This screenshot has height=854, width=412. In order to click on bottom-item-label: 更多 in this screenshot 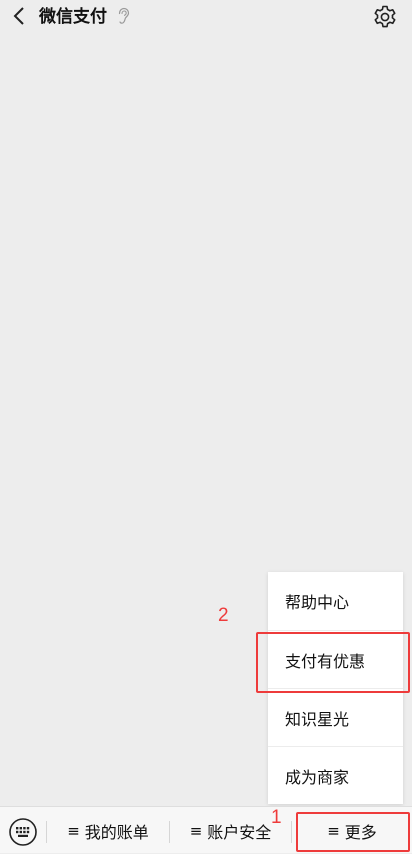, I will do `click(360, 832)`.